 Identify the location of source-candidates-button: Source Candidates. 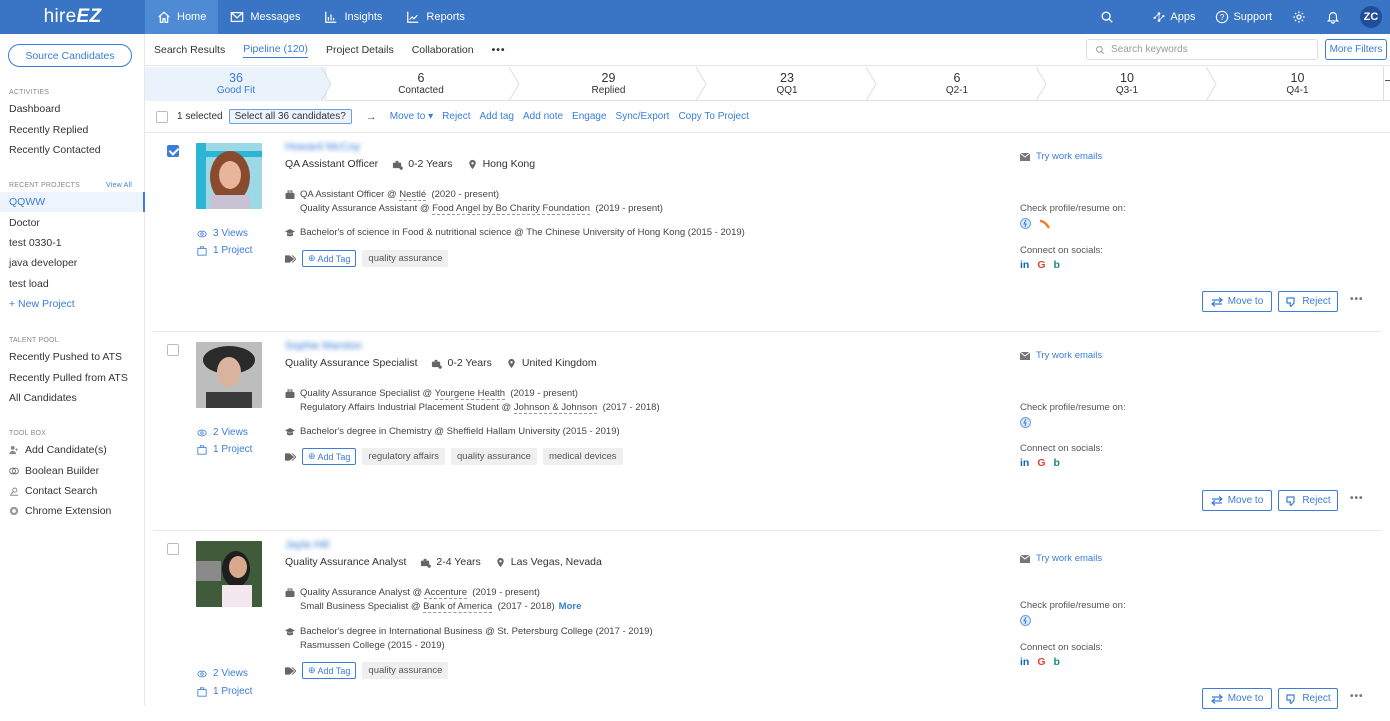
(70, 55).